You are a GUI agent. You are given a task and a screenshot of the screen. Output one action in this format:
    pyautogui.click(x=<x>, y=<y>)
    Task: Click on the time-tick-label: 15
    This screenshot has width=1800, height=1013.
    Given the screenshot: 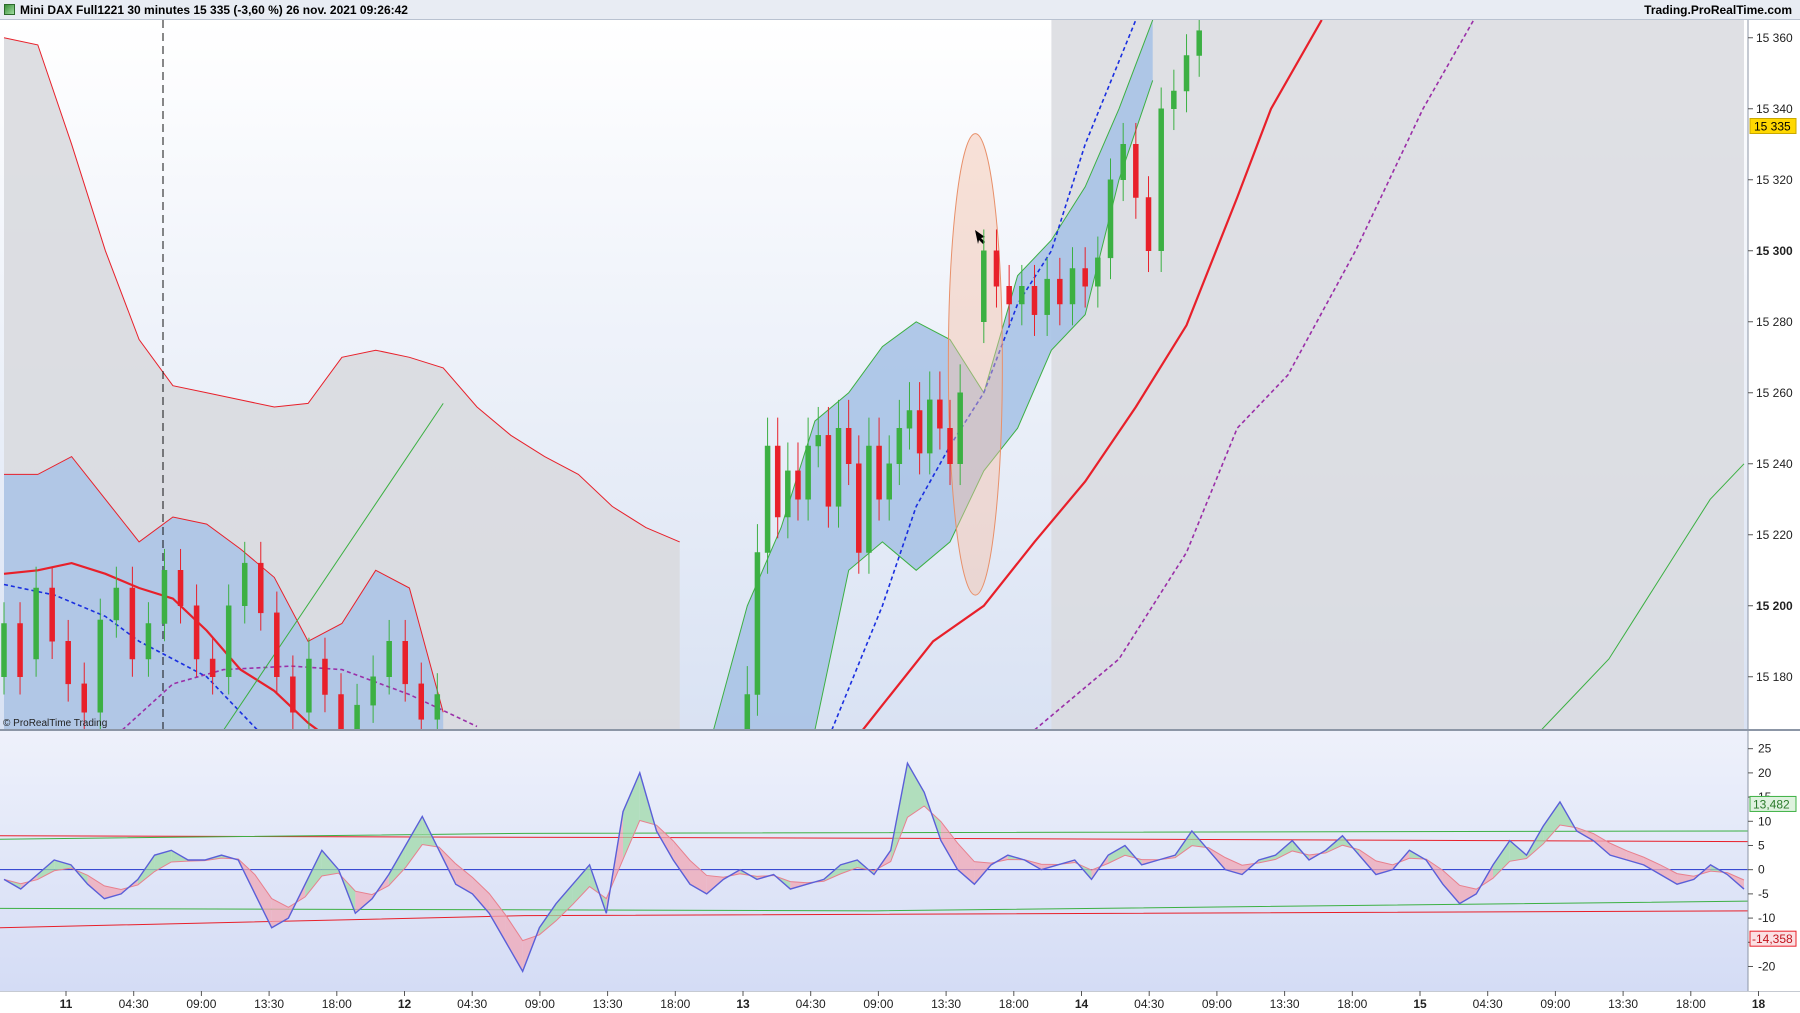 What is the action you would take?
    pyautogui.click(x=1420, y=1004)
    